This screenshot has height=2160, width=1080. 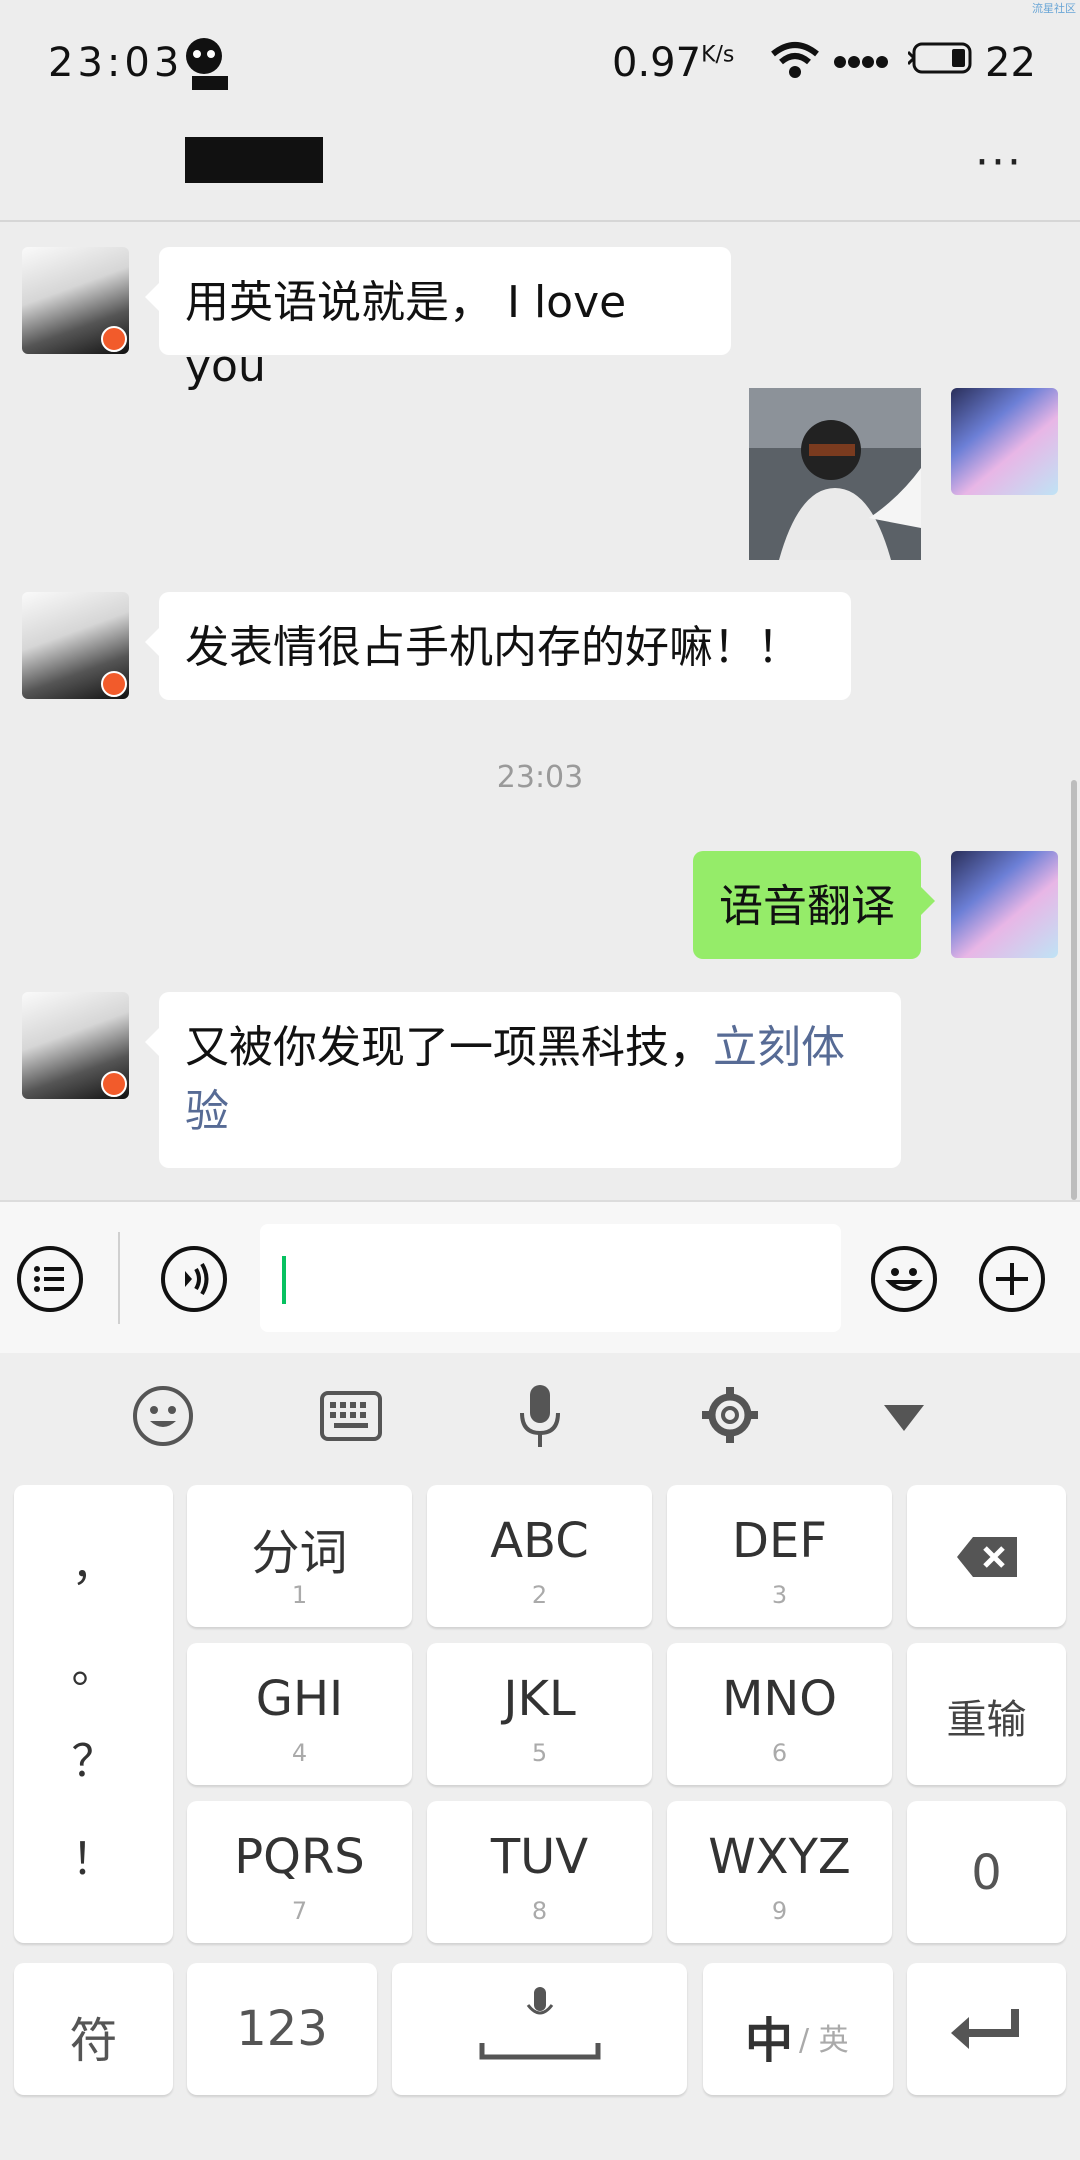 I want to click on divider, so click(x=119, y=1278).